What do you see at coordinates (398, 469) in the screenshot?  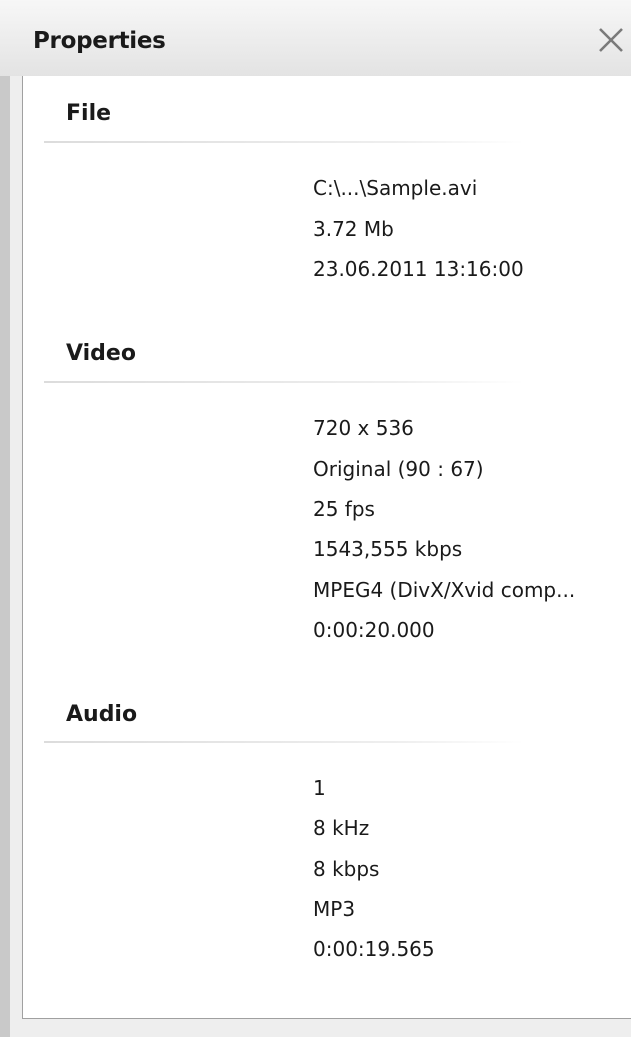 I see `video-aspect-value: Original (90 : 67)` at bounding box center [398, 469].